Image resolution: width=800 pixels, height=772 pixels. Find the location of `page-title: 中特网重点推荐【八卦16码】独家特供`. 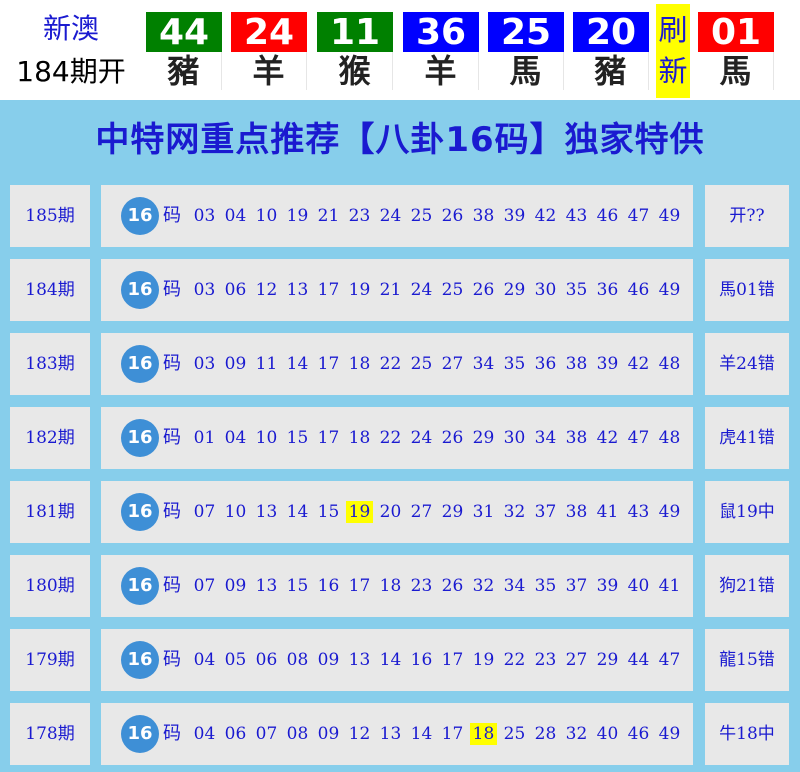

page-title: 中特网重点推荐【八卦16码】独家特供 is located at coordinates (400, 140).